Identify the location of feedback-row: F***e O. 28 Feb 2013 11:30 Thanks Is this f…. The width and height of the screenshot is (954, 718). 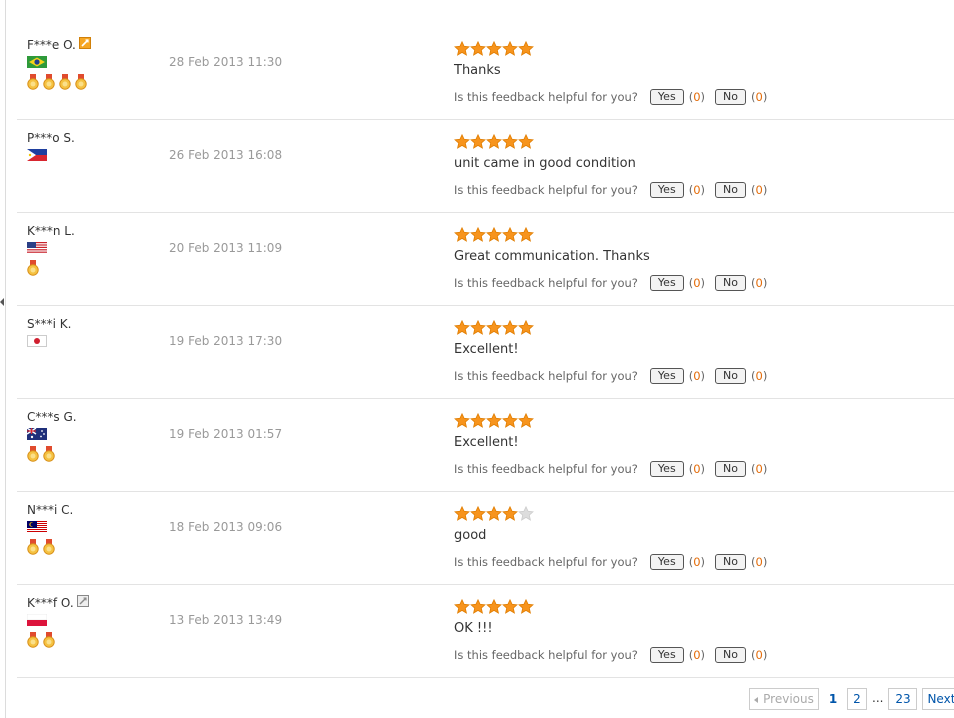
(485, 73).